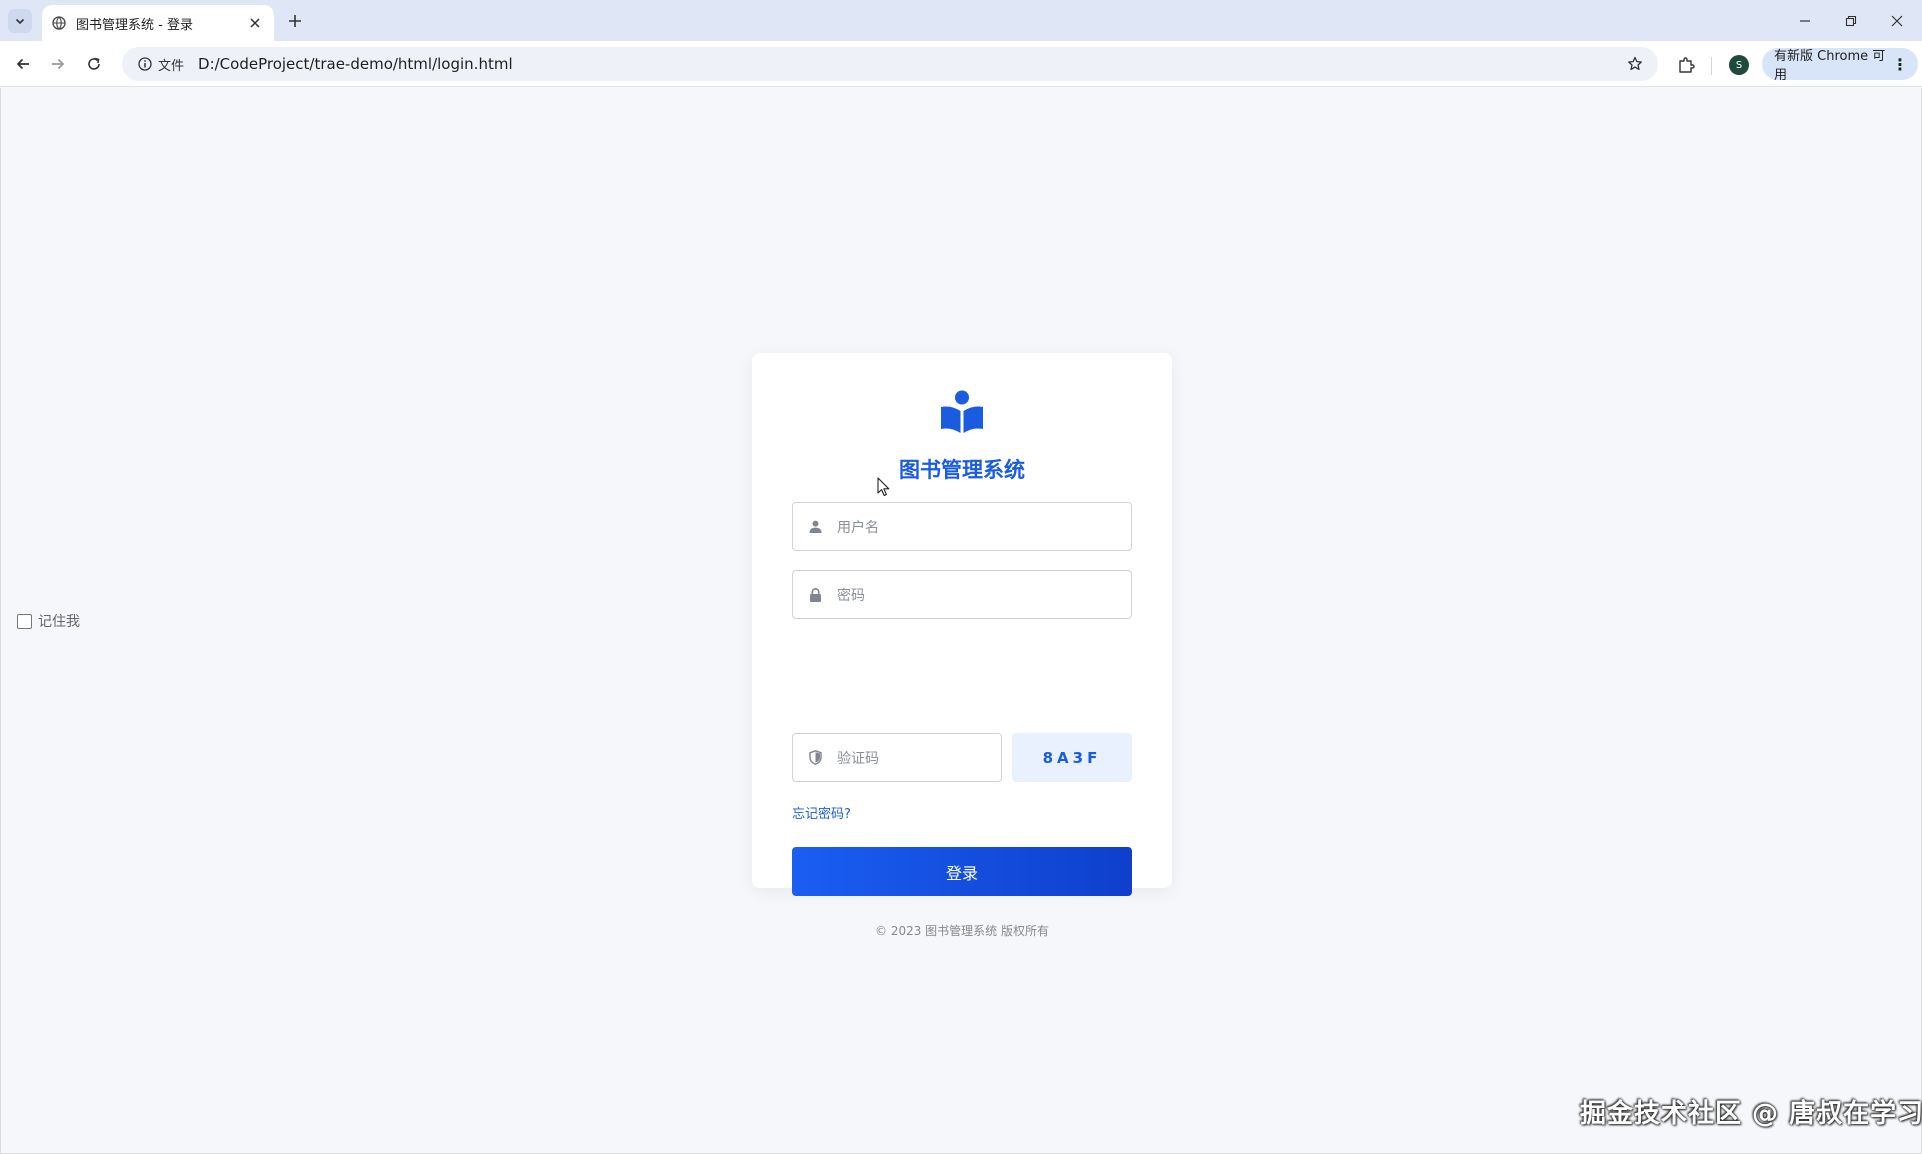 The width and height of the screenshot is (1922, 1154). What do you see at coordinates (1830, 66) in the screenshot?
I see `update-label: 有新版 Chrome 可用` at bounding box center [1830, 66].